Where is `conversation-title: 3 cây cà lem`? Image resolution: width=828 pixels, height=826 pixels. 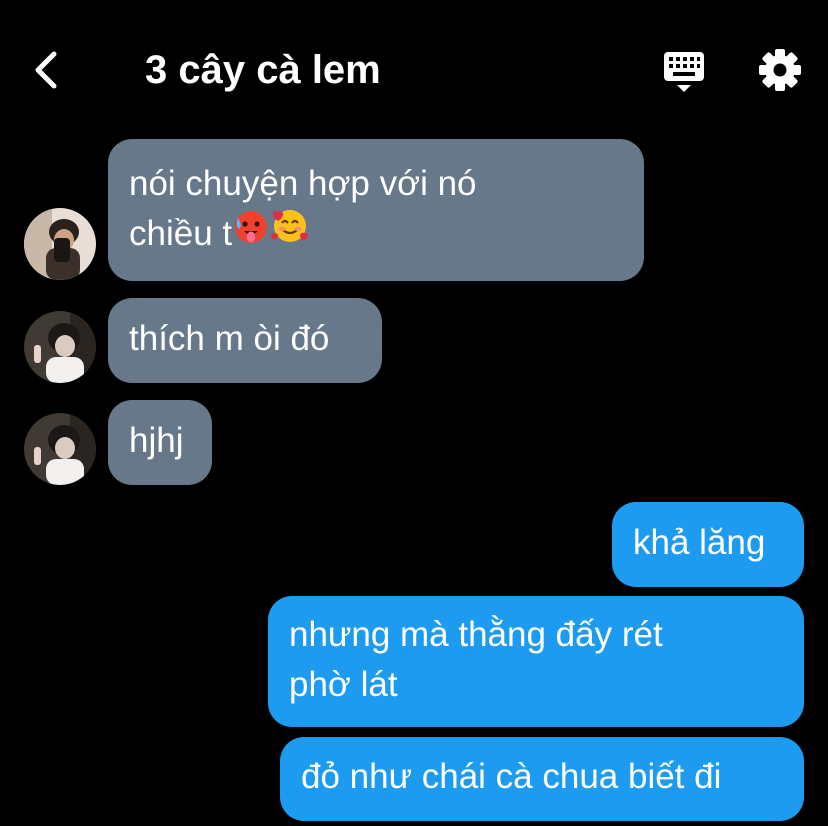 conversation-title: 3 cây cà lem is located at coordinates (263, 70).